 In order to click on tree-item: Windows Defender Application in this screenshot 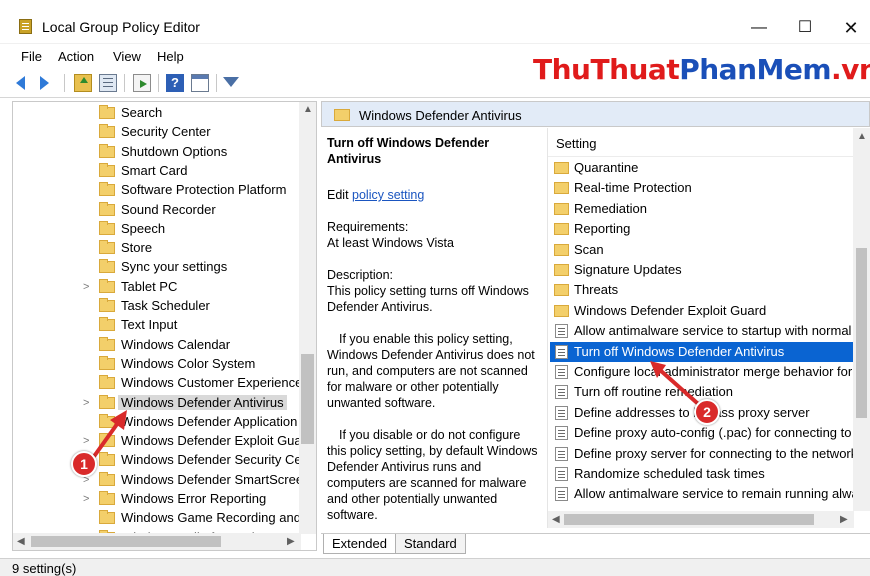, I will do `click(158, 422)`.